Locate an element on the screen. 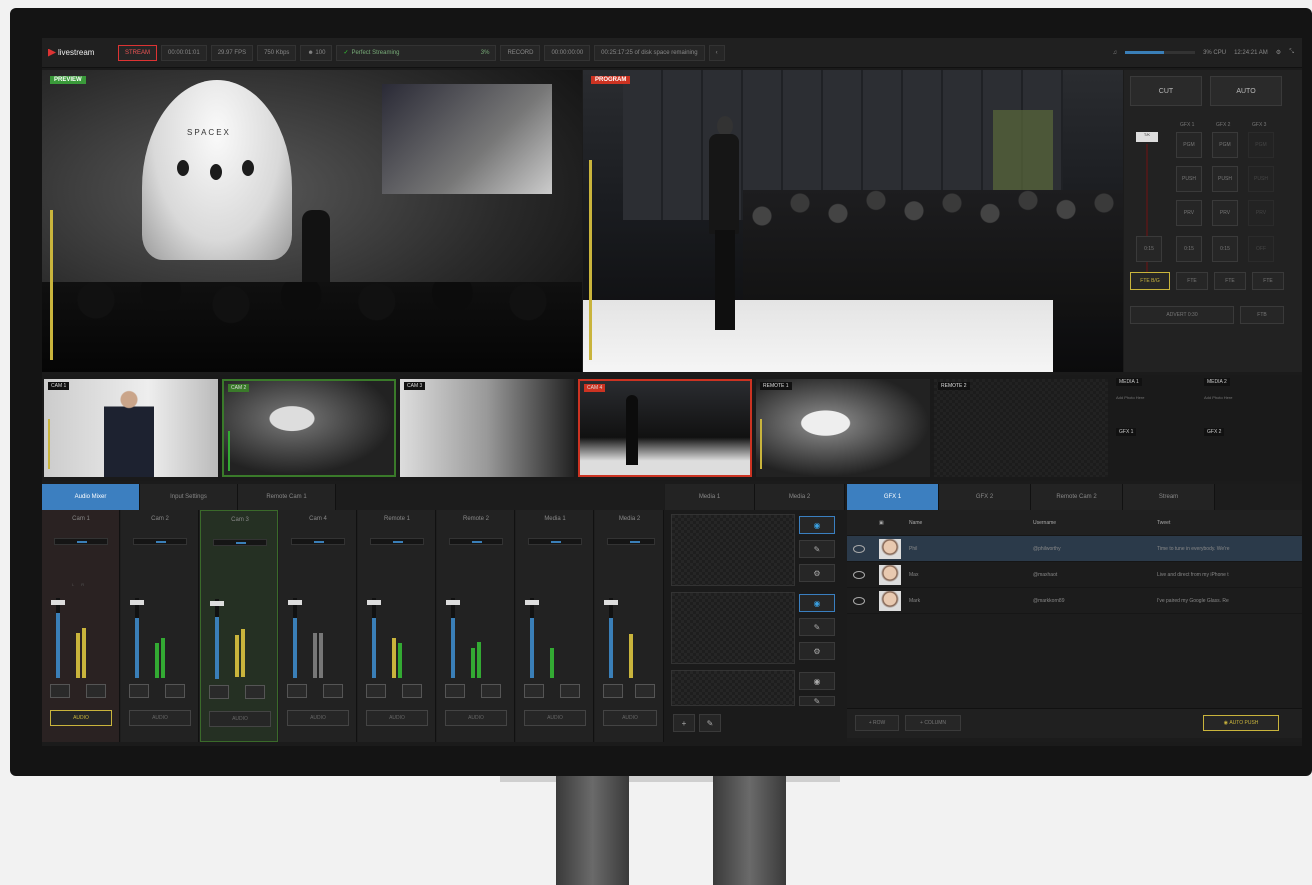 The image size is (1312, 885). add-row-button: + ROW is located at coordinates (877, 723).